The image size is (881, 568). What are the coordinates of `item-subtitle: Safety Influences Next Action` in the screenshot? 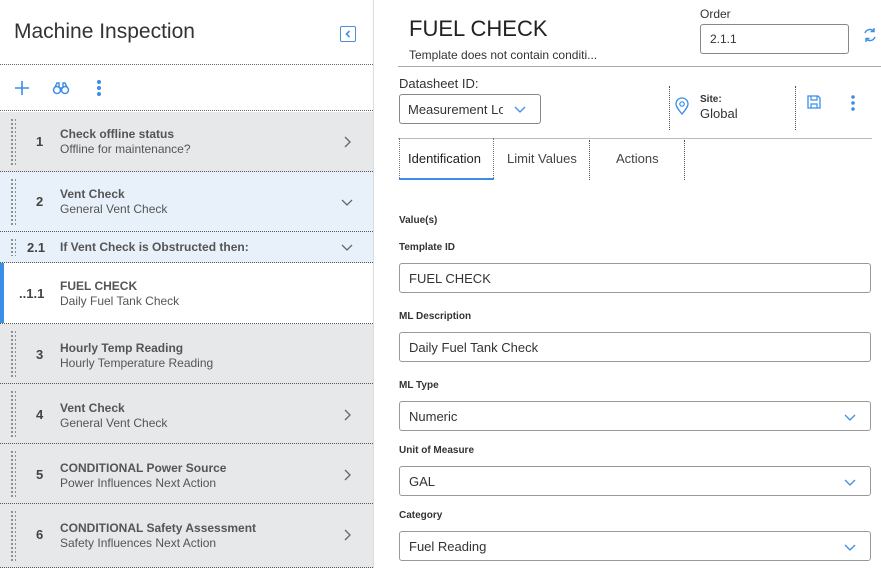 It's located at (138, 543).